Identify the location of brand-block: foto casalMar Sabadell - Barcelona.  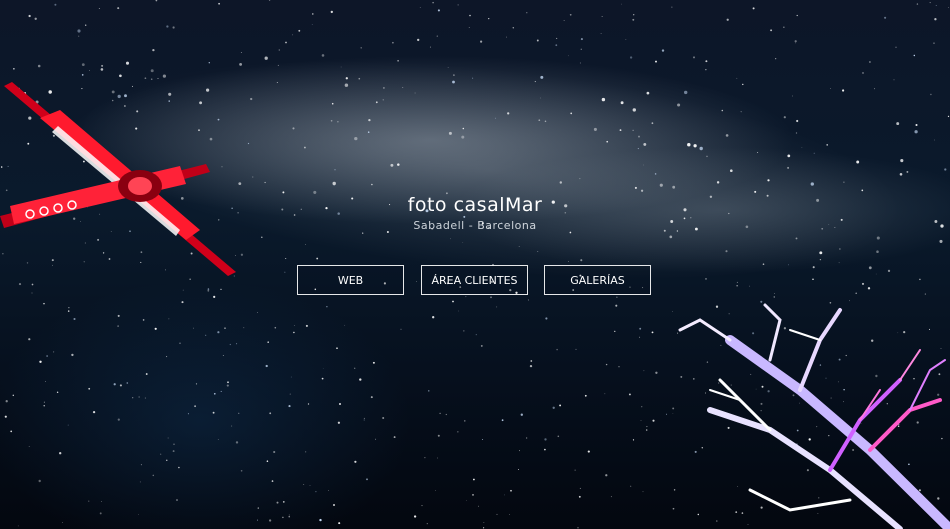
(475, 213).